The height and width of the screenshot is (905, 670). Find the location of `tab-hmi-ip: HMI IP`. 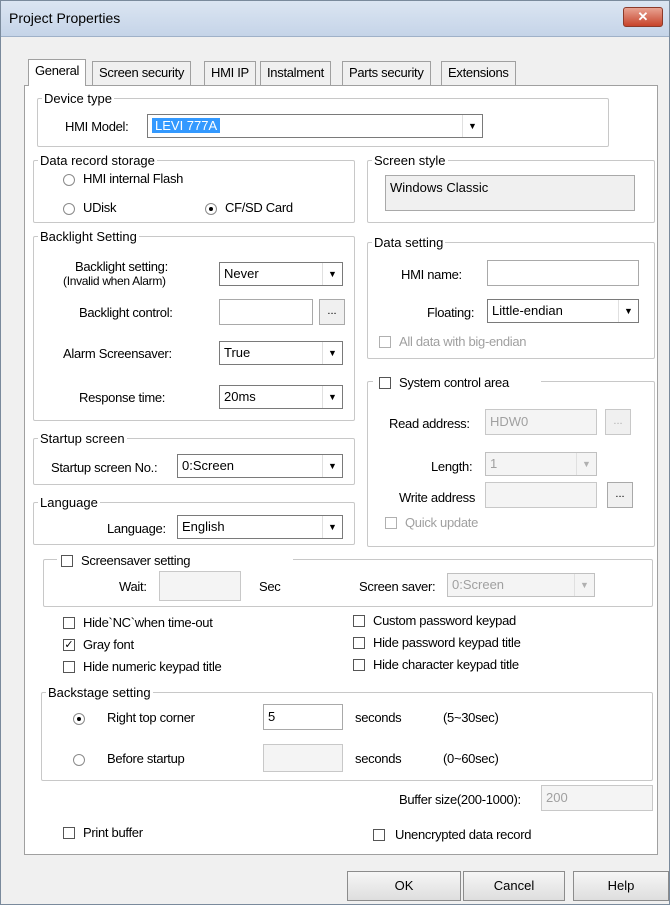

tab-hmi-ip: HMI IP is located at coordinates (230, 73).